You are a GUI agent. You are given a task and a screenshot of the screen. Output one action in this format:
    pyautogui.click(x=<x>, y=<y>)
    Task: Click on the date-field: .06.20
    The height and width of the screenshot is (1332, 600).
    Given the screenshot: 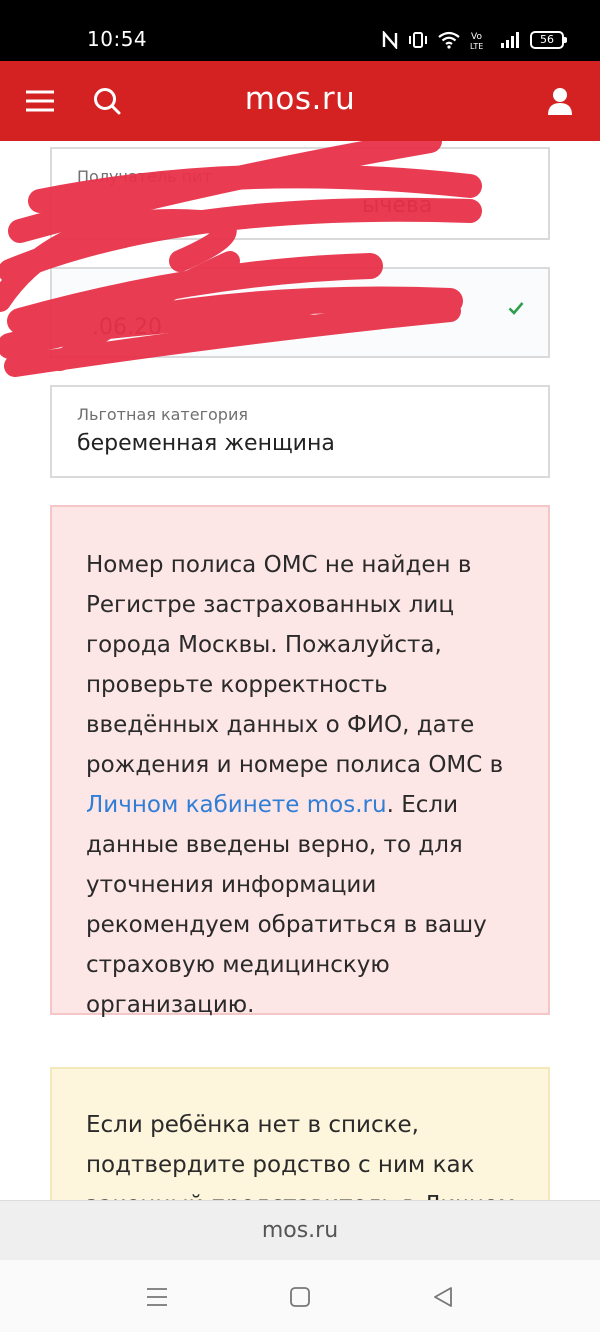 What is the action you would take?
    pyautogui.click(x=300, y=312)
    